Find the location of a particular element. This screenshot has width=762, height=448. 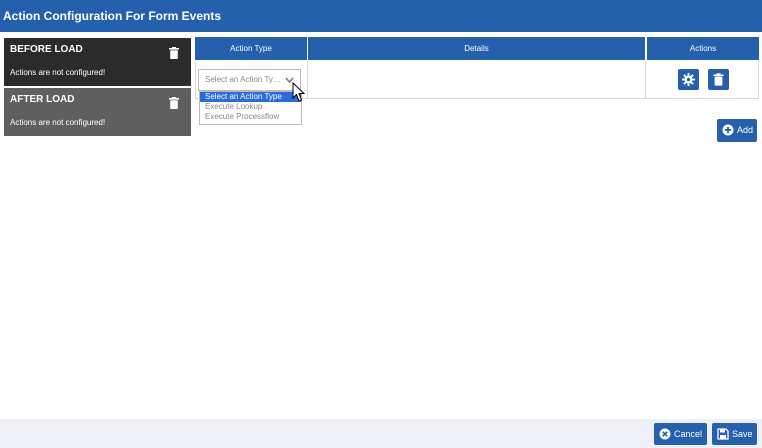

cancel-button: Cancel is located at coordinates (680, 434).